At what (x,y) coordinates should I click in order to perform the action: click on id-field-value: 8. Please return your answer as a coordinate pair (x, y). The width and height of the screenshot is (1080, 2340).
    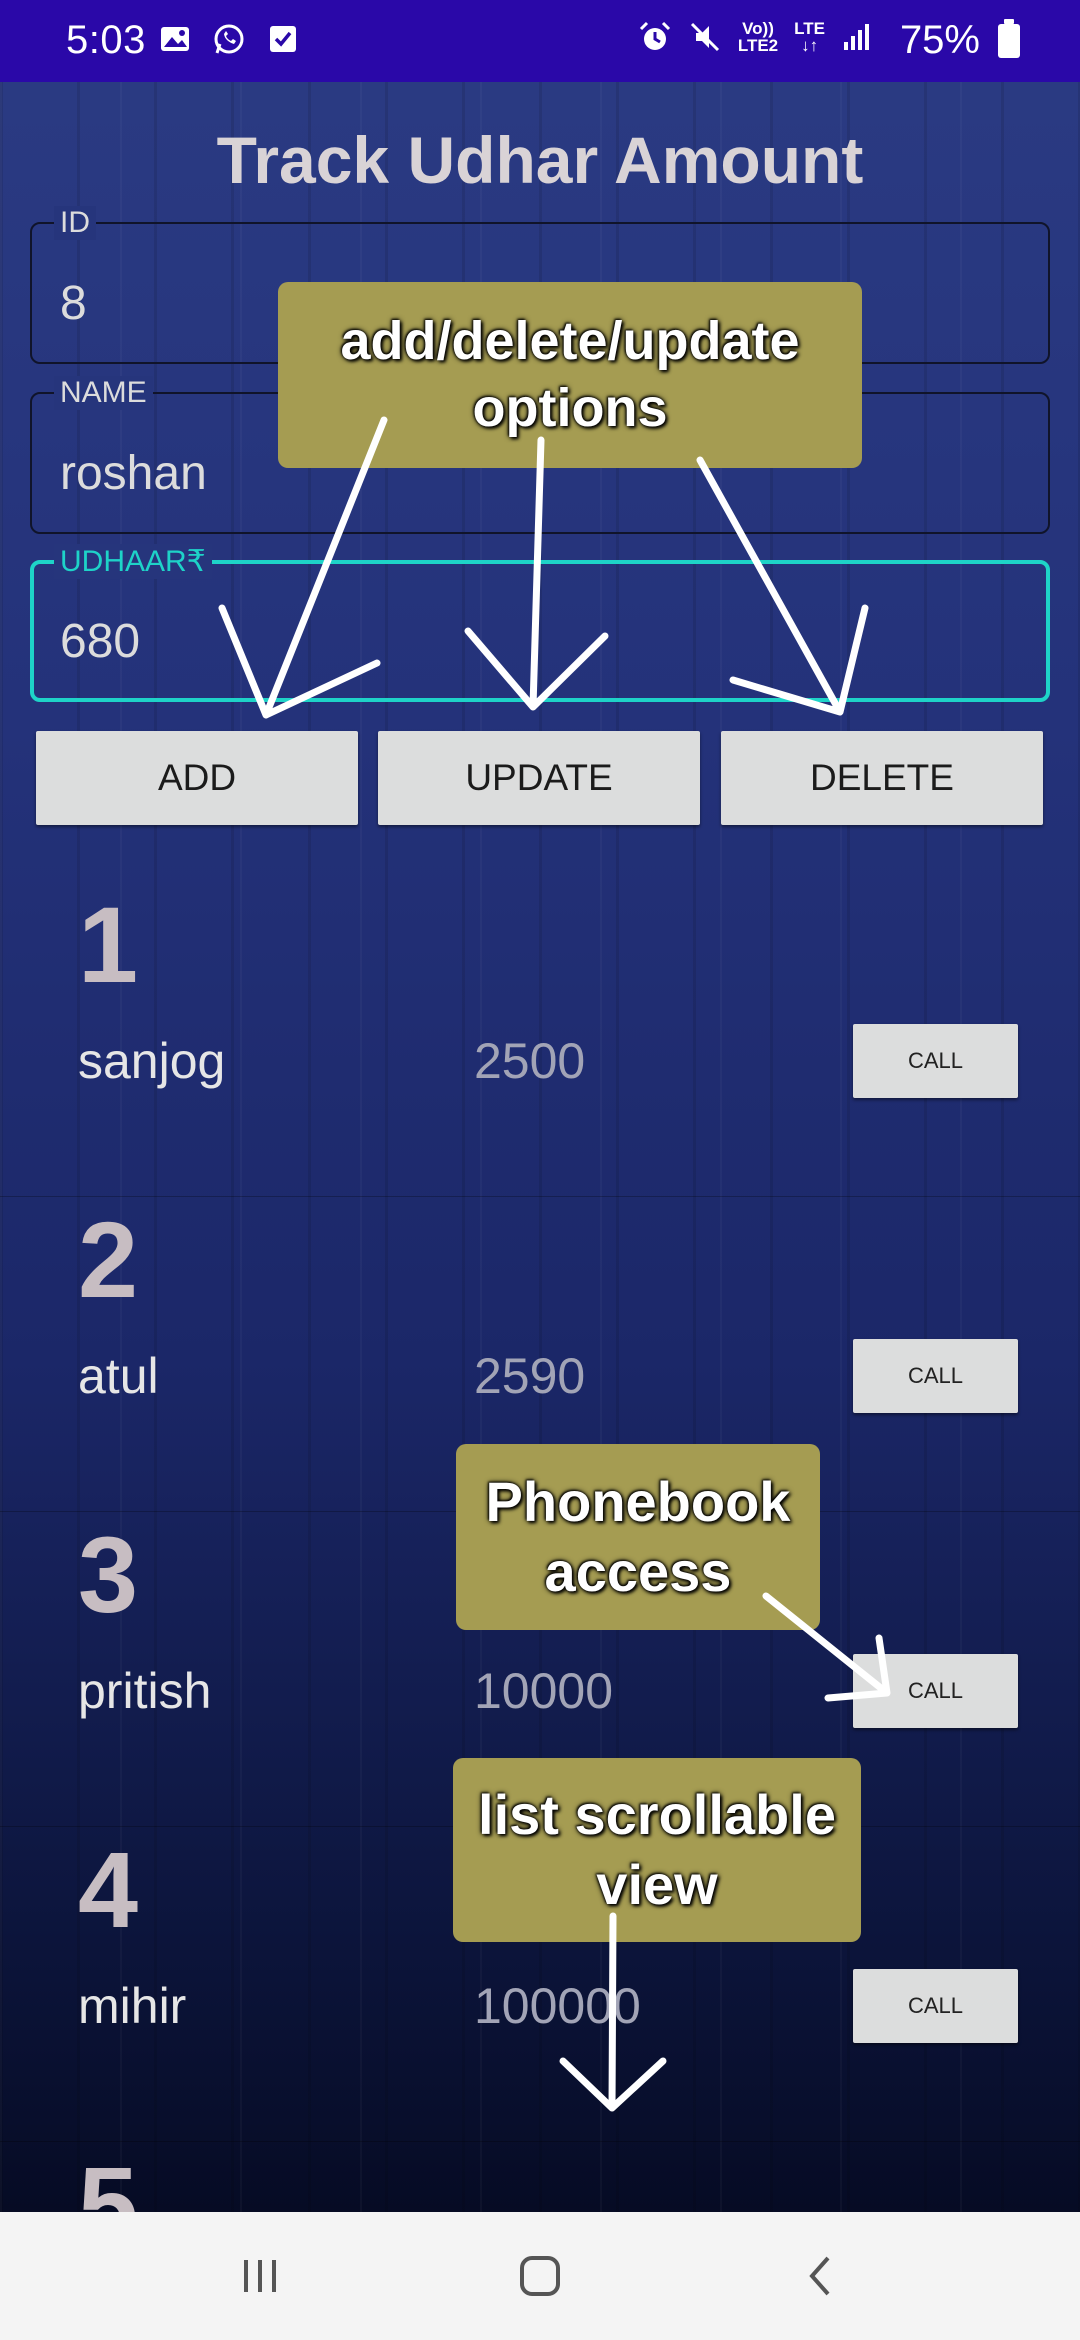
    Looking at the image, I should click on (73, 303).